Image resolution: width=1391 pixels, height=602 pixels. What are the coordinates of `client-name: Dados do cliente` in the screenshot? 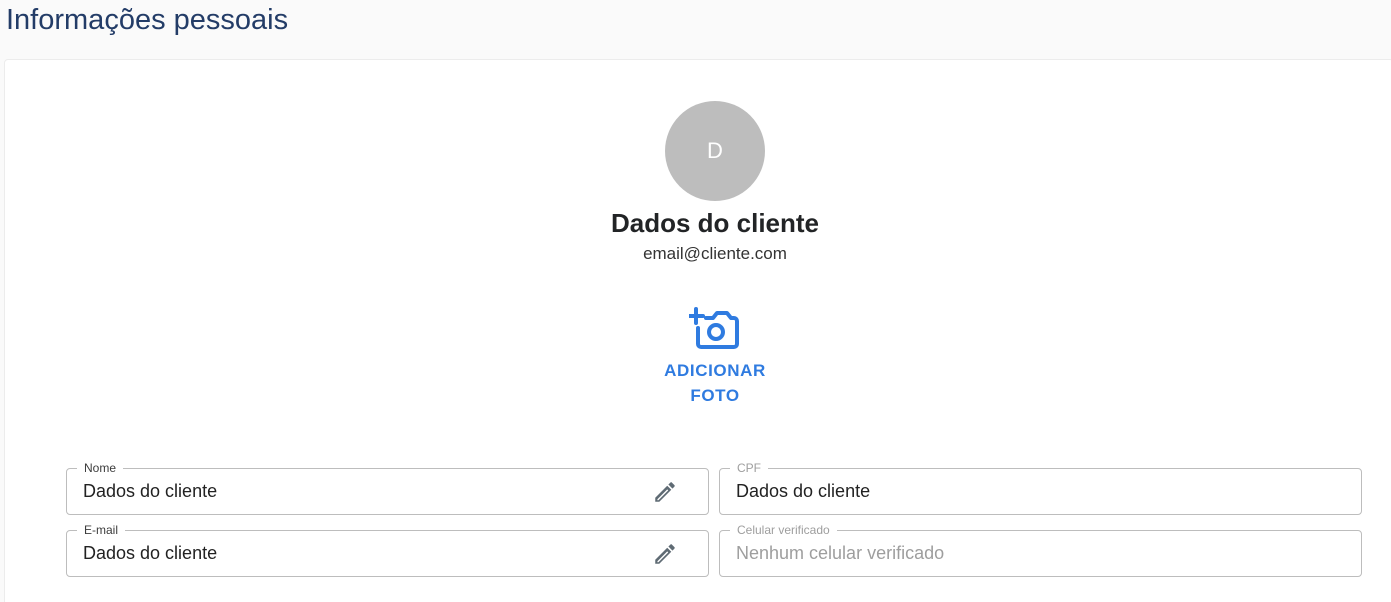 It's located at (715, 223).